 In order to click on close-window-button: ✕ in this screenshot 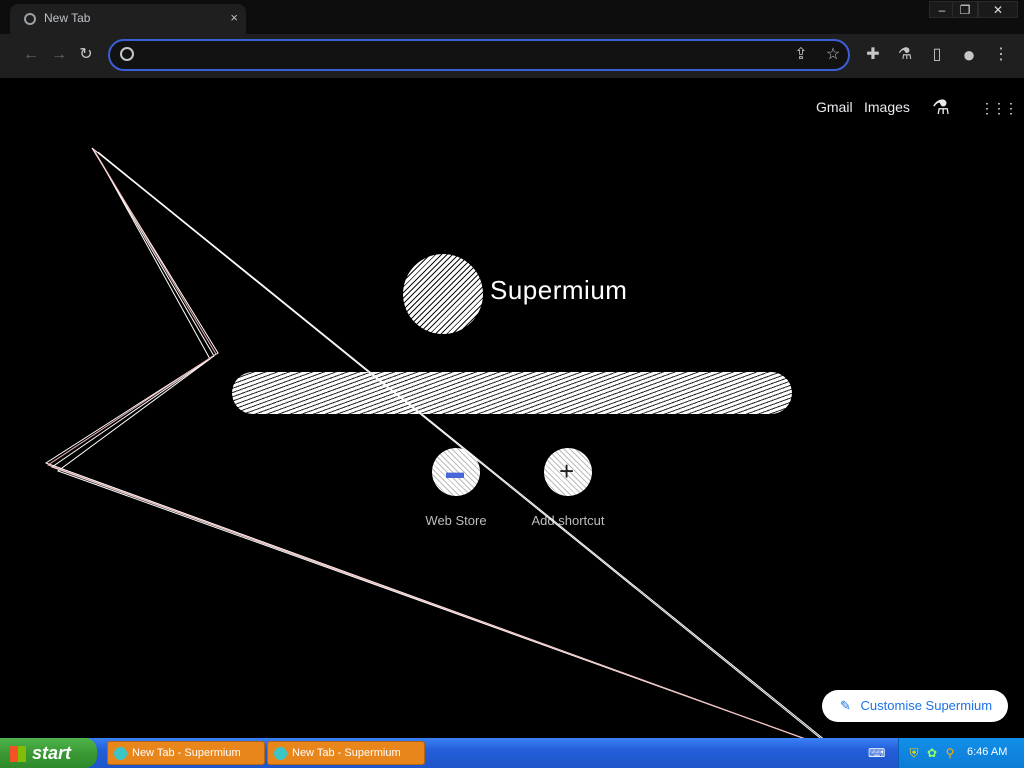, I will do `click(998, 9)`.